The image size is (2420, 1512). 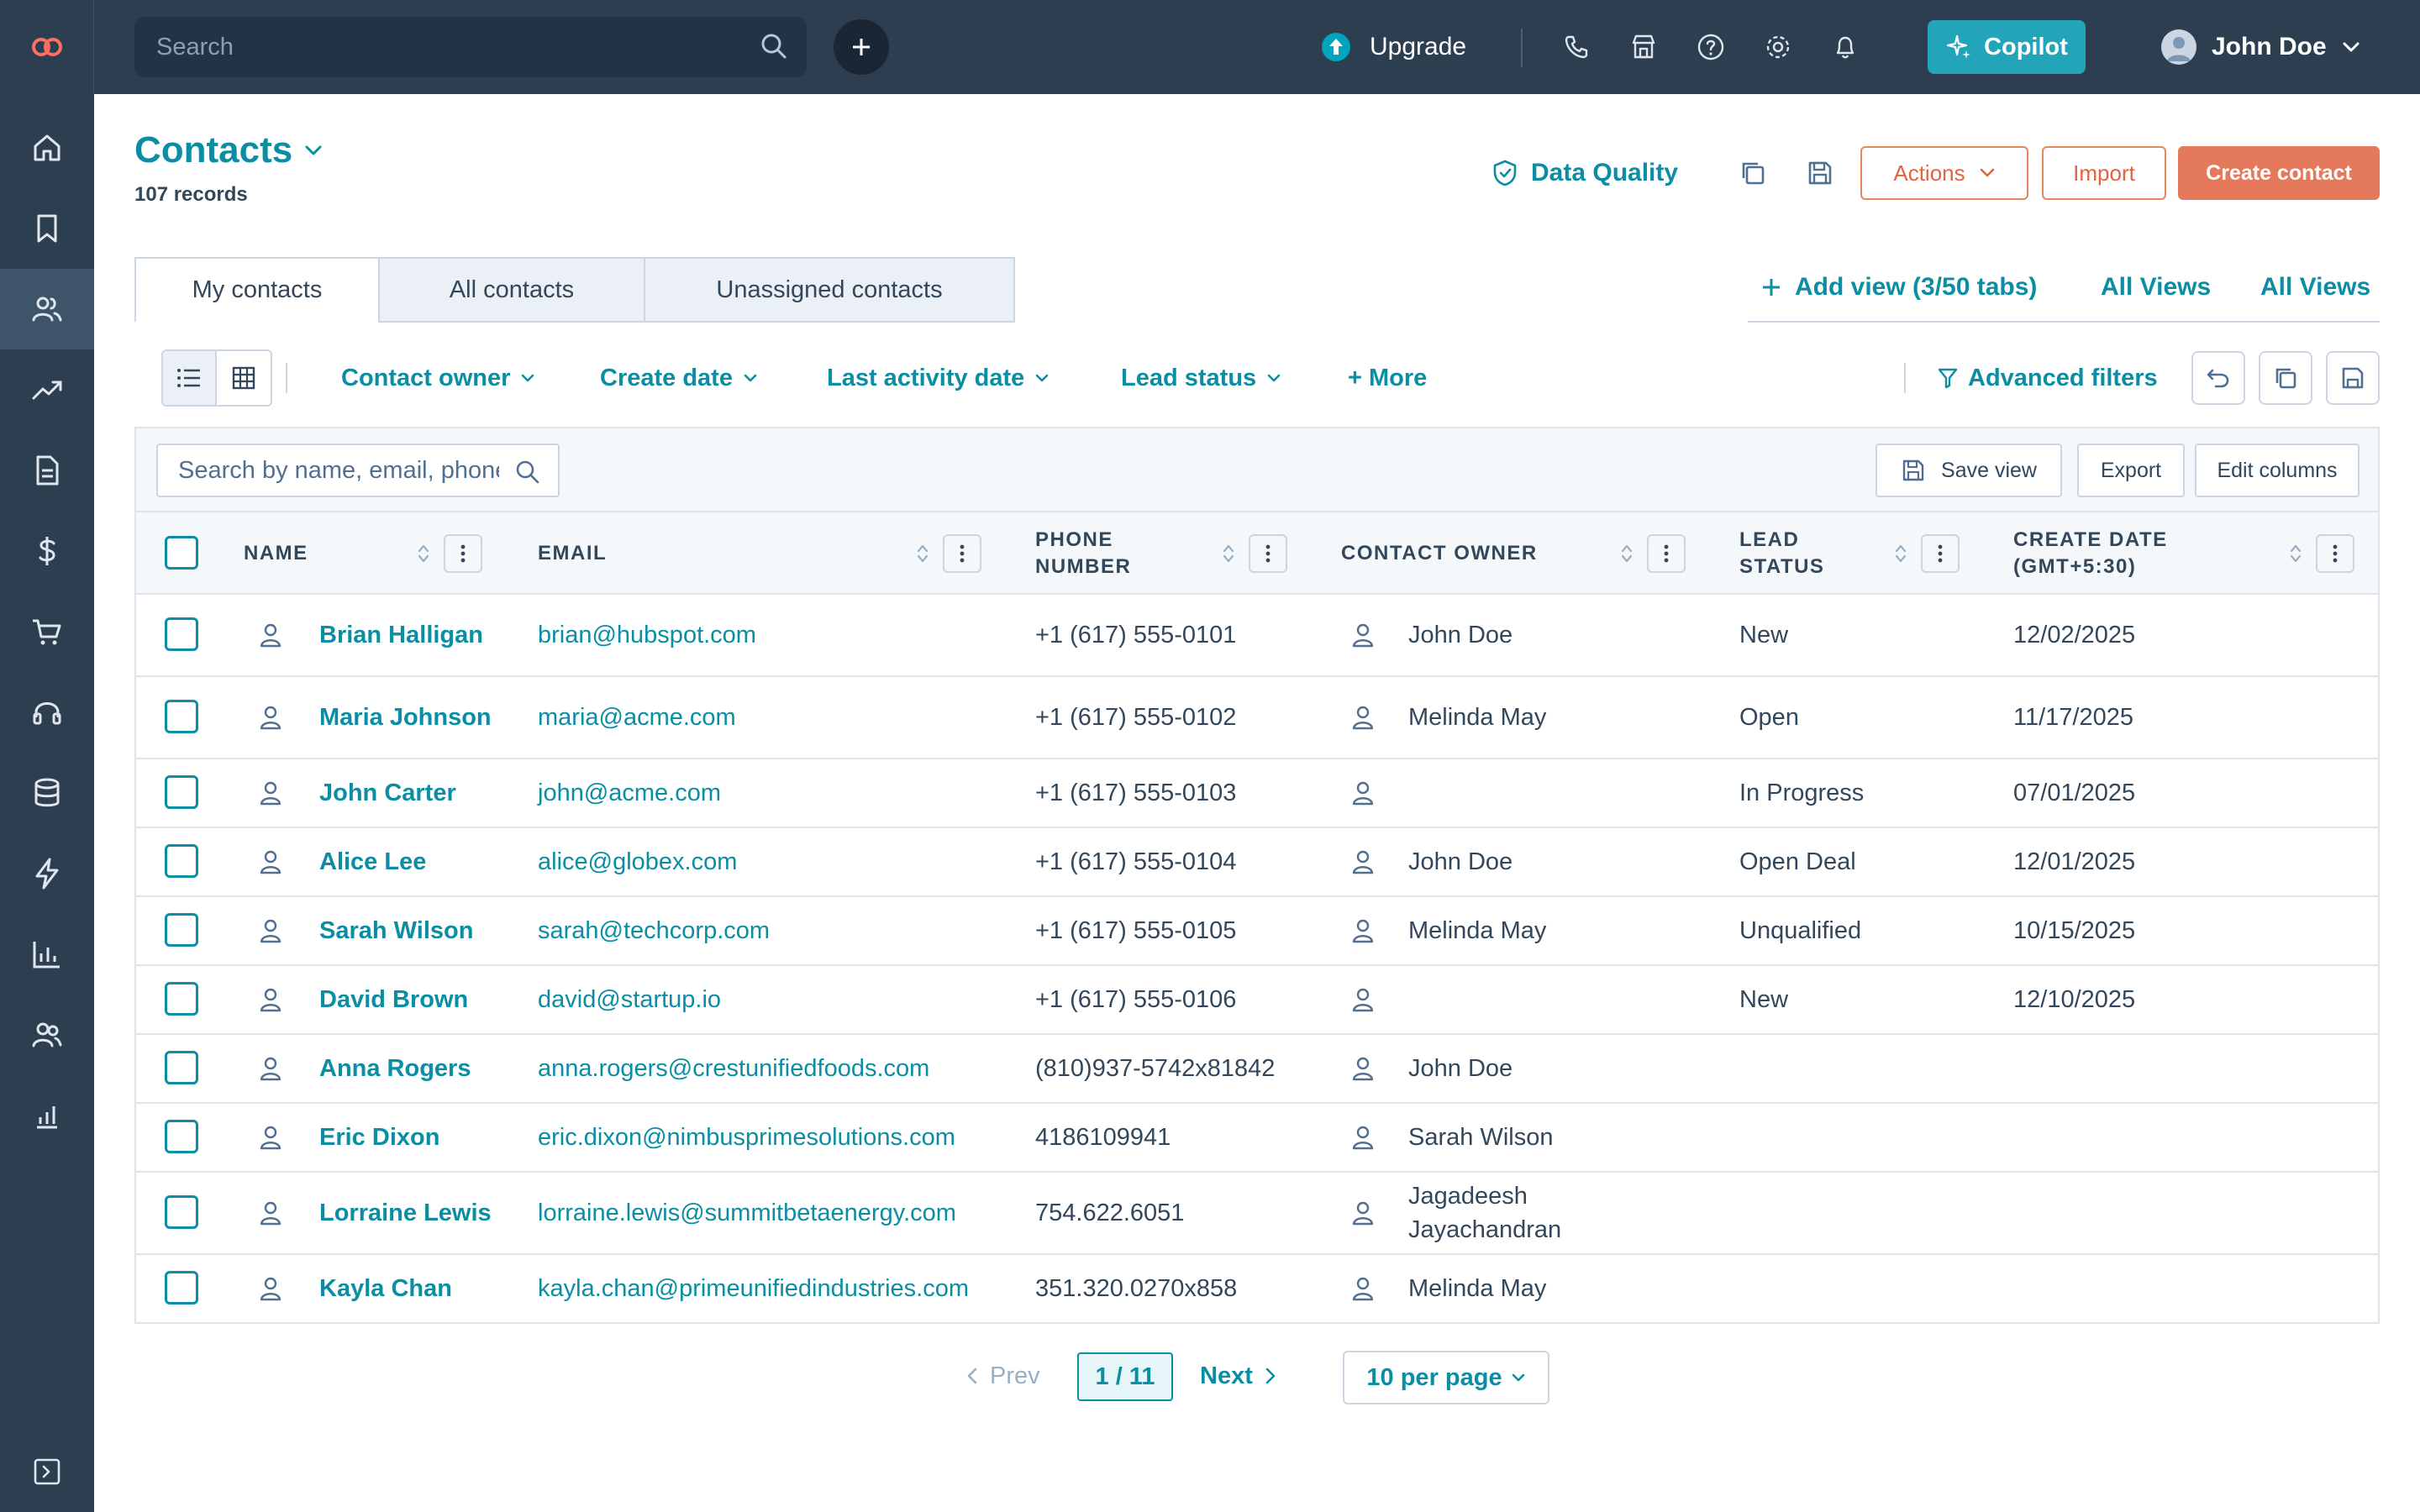 What do you see at coordinates (470, 47) in the screenshot?
I see `global-search-input` at bounding box center [470, 47].